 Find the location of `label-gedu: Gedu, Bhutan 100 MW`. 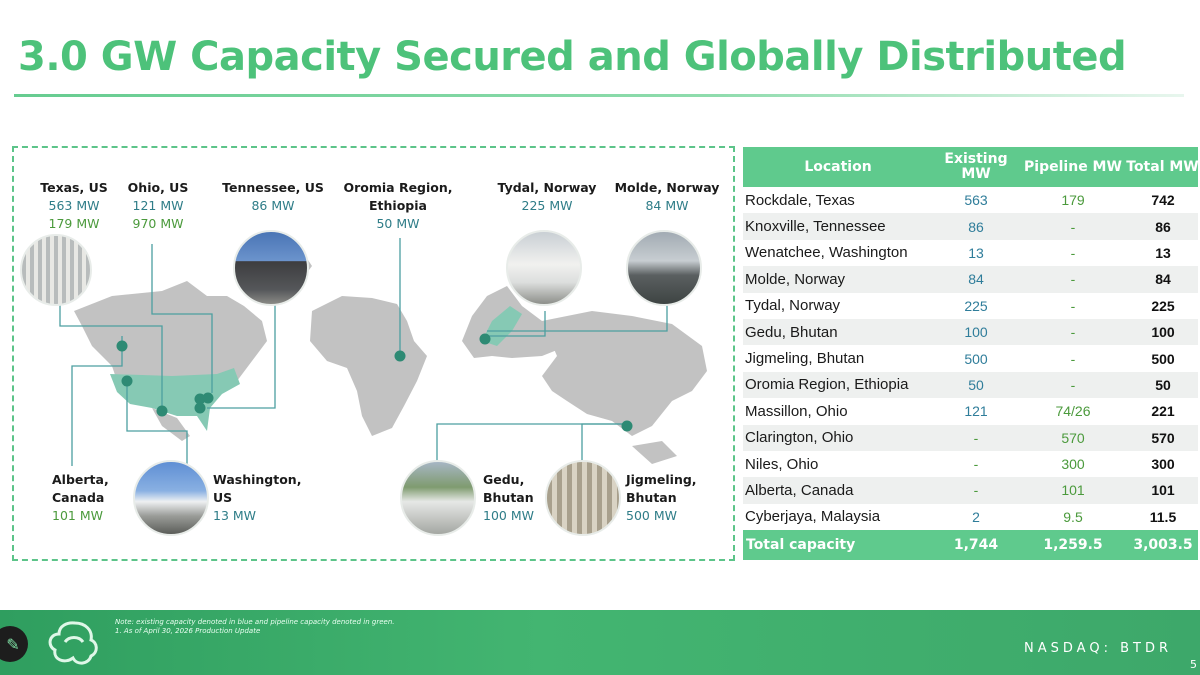

label-gedu: Gedu, Bhutan 100 MW is located at coordinates (518, 498).